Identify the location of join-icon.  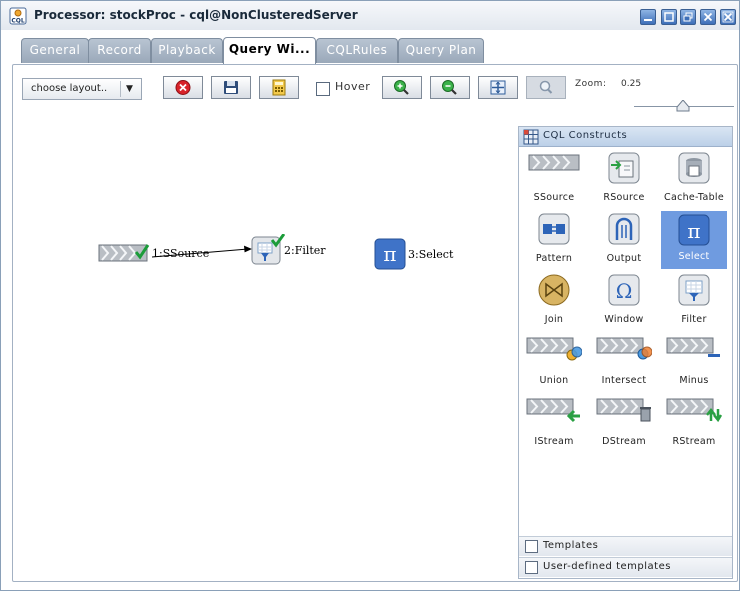
(554, 290).